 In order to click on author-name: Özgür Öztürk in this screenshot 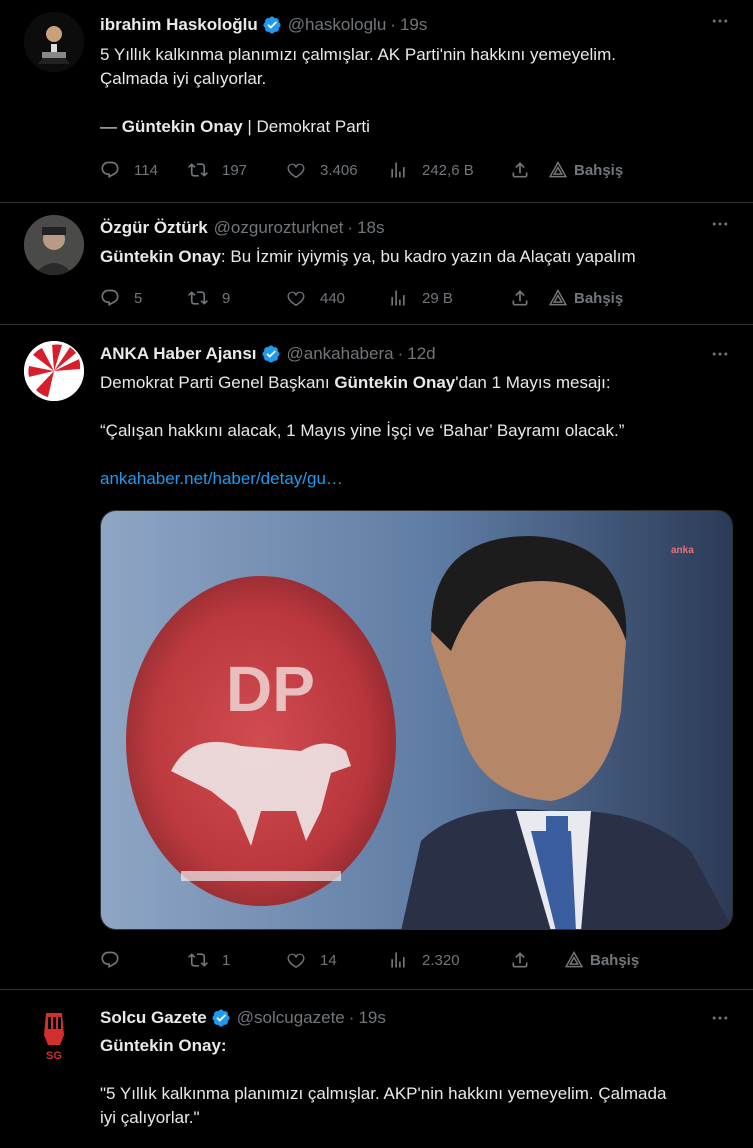, I will do `click(154, 228)`.